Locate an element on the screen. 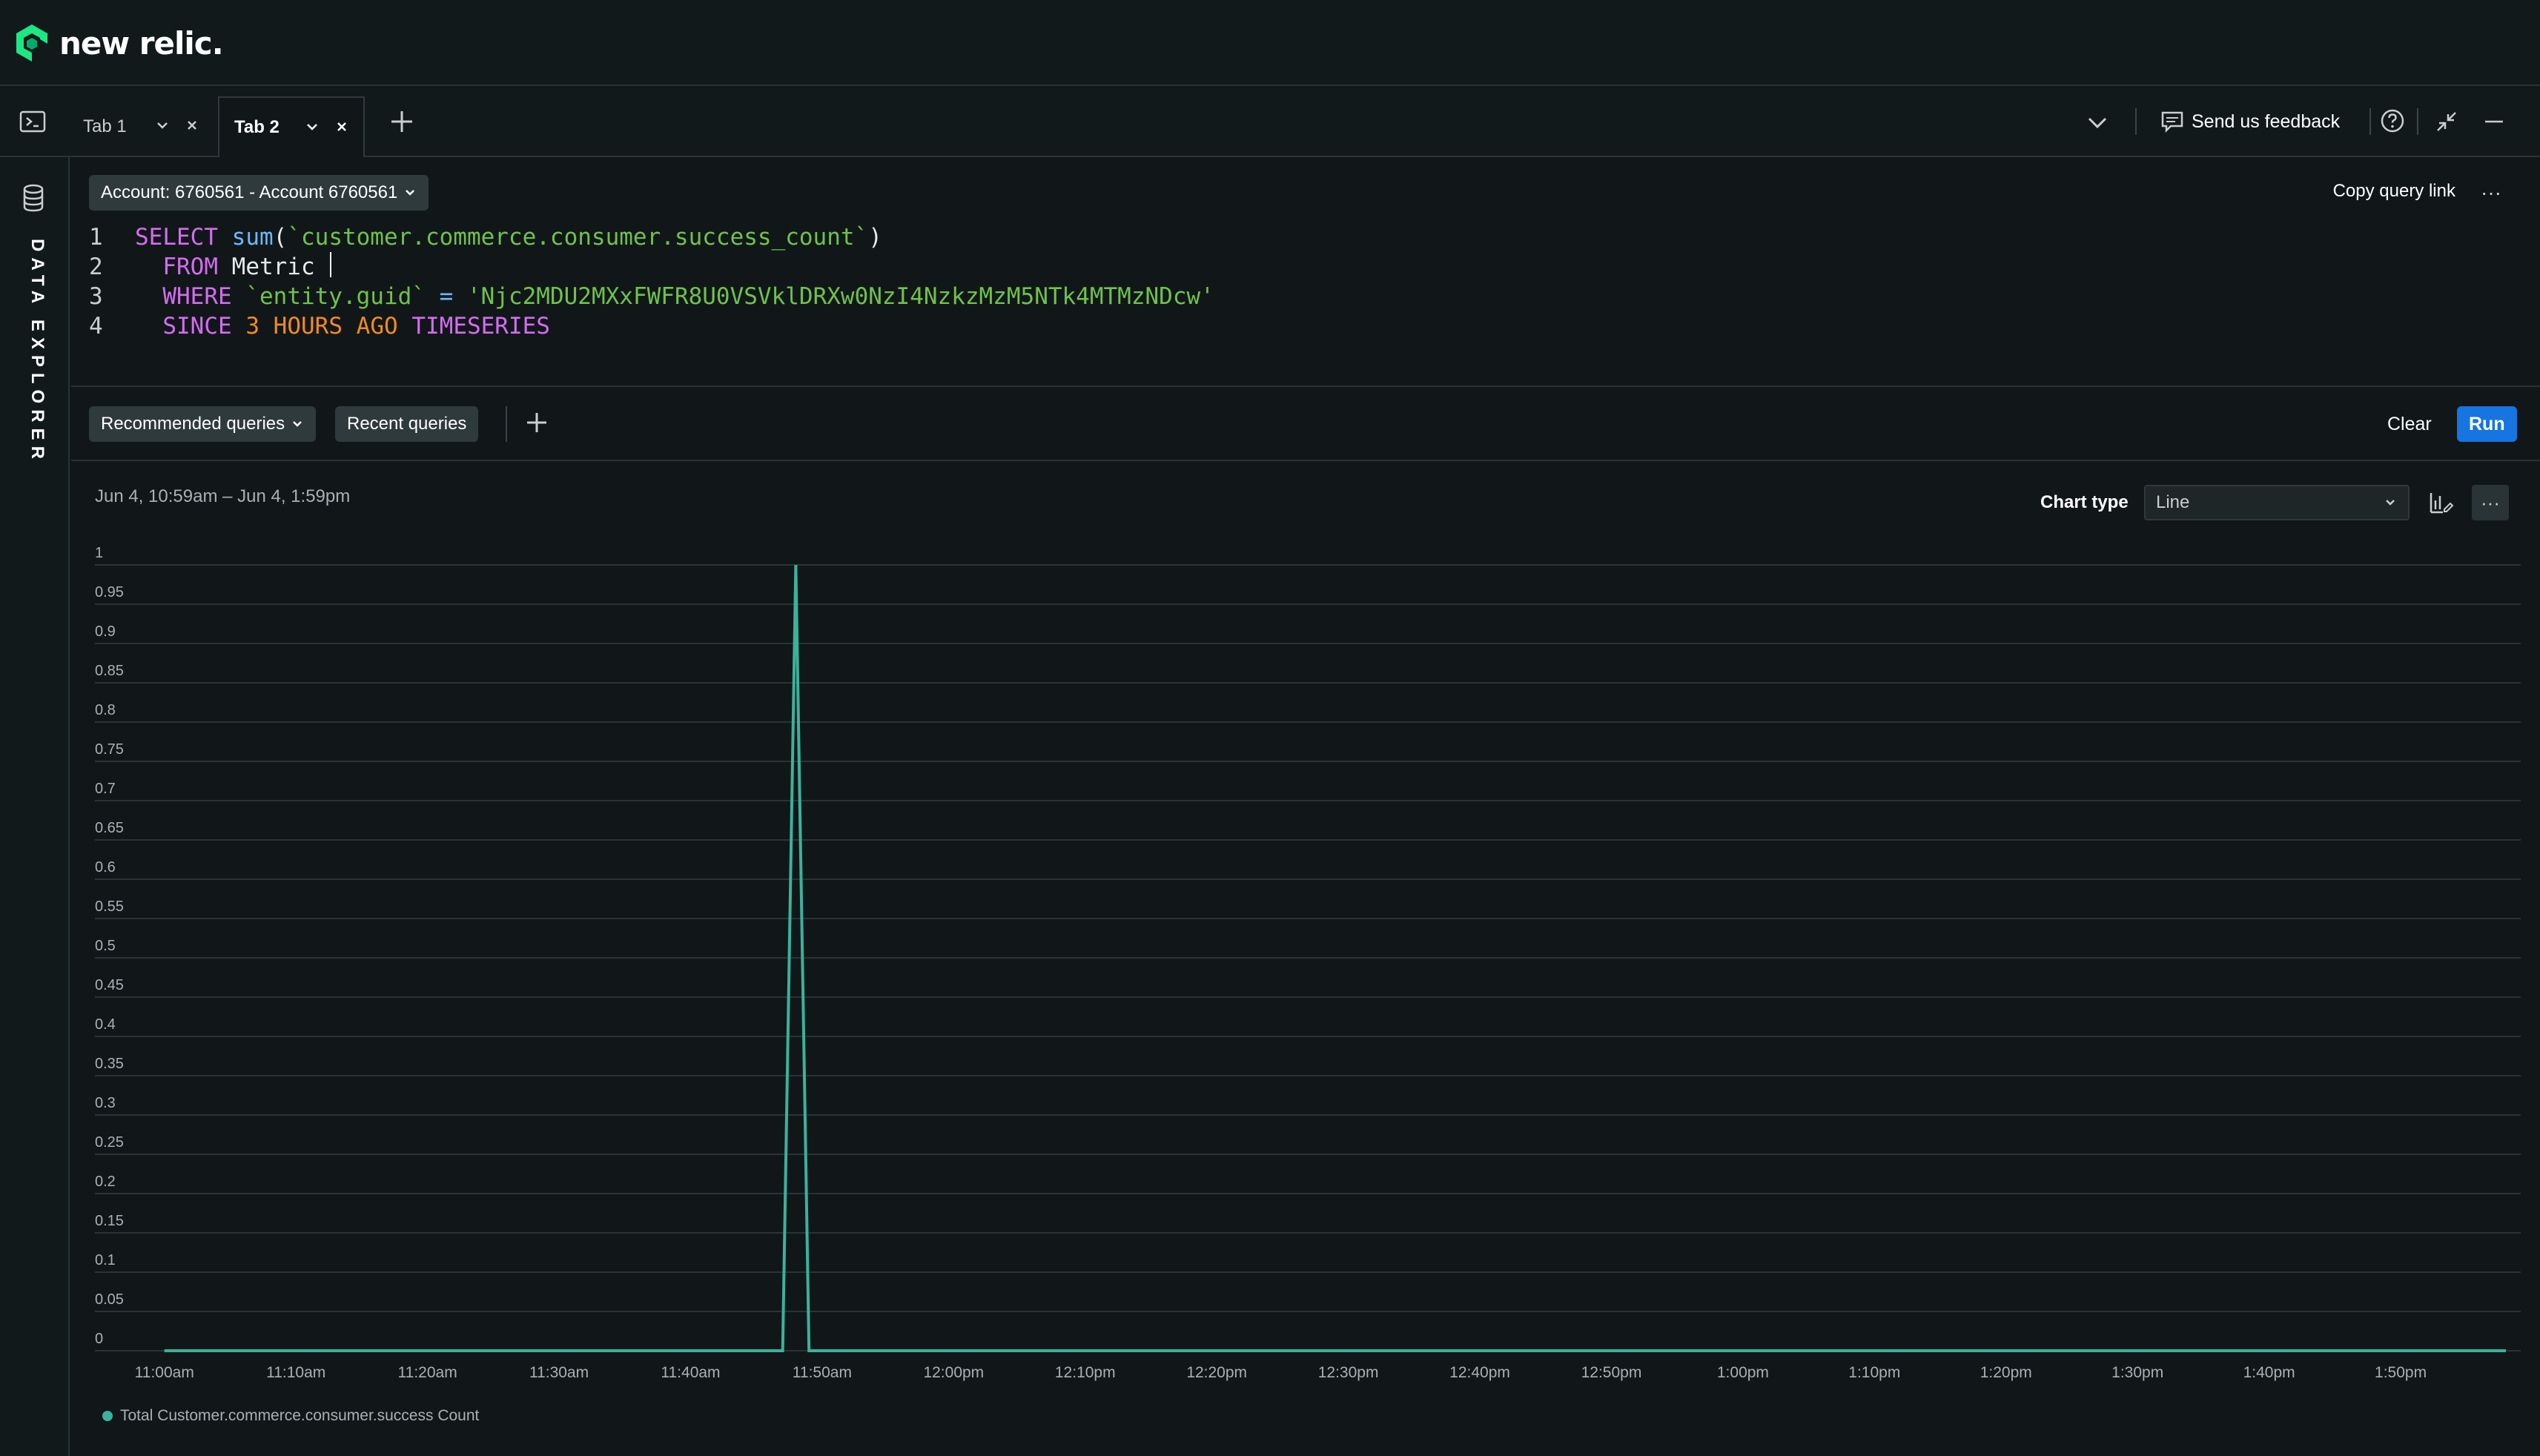 The height and width of the screenshot is (1456, 2540). y-tick-label: 0.75 is located at coordinates (109, 750).